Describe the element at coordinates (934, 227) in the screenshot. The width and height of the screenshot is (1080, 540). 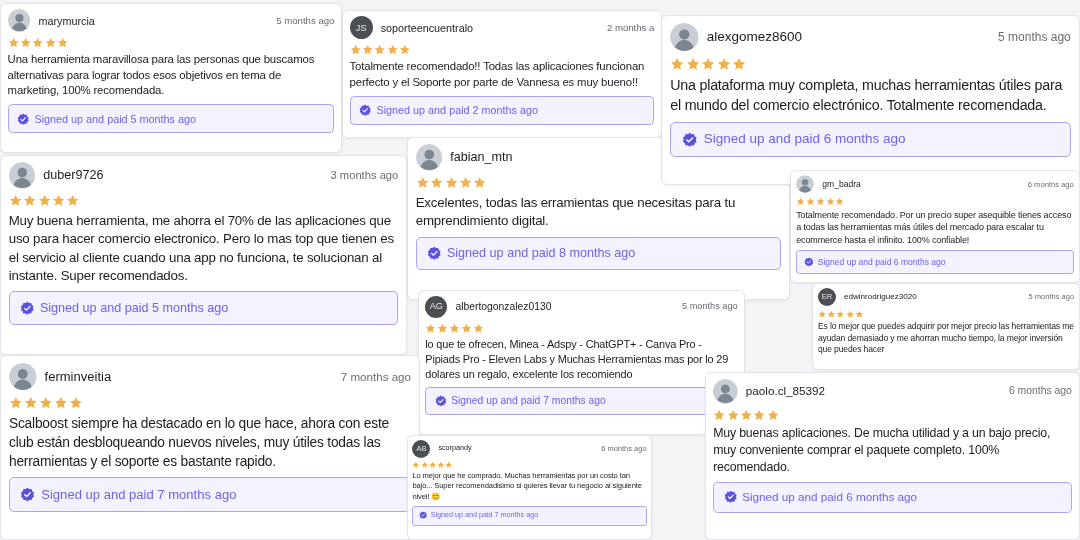
I see `review-text: Totalmente recomendado. Por un precio super asequible tienes acceso a todas las herramientas más útiles del mercado para escalar tu ecommerce hasta el infinito. 100% confiable!` at that location.